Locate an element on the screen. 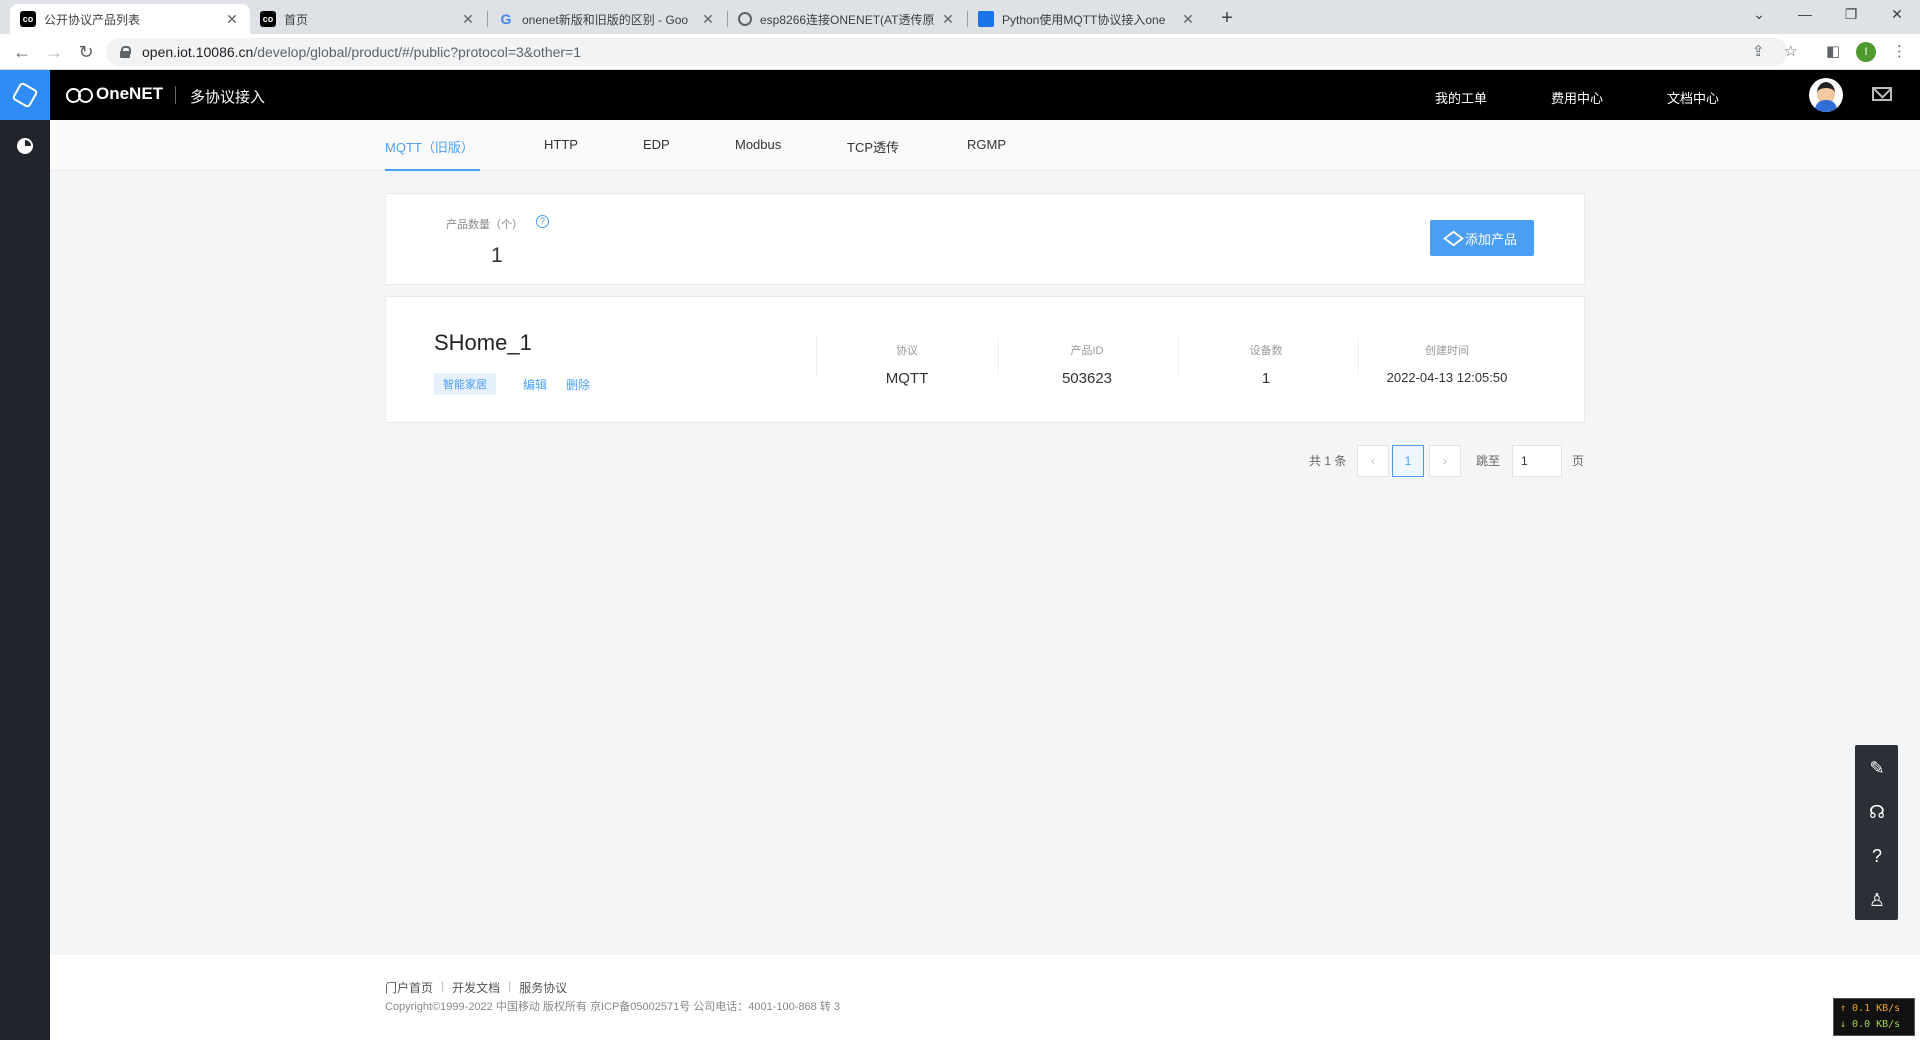  product-id-value: 503623 is located at coordinates (1087, 378).